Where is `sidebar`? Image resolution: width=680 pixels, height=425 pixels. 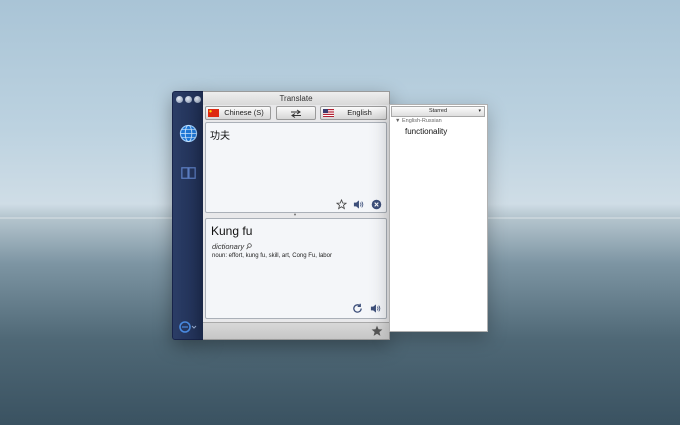 sidebar is located at coordinates (188, 215).